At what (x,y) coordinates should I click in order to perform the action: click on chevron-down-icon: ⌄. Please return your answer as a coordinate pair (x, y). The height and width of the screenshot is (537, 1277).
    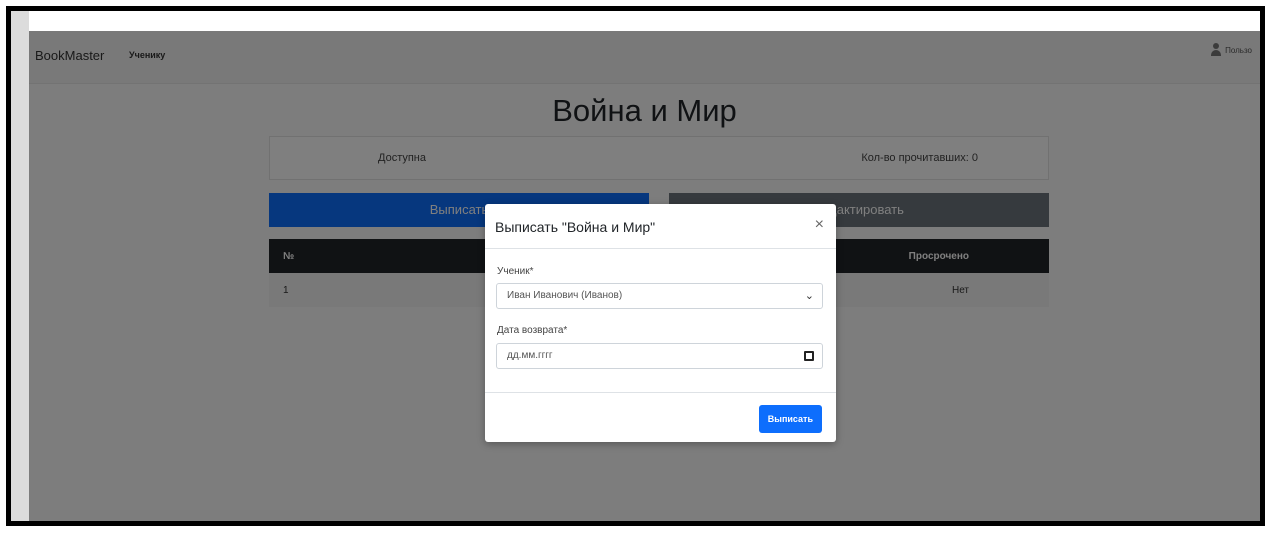
    Looking at the image, I should click on (809, 296).